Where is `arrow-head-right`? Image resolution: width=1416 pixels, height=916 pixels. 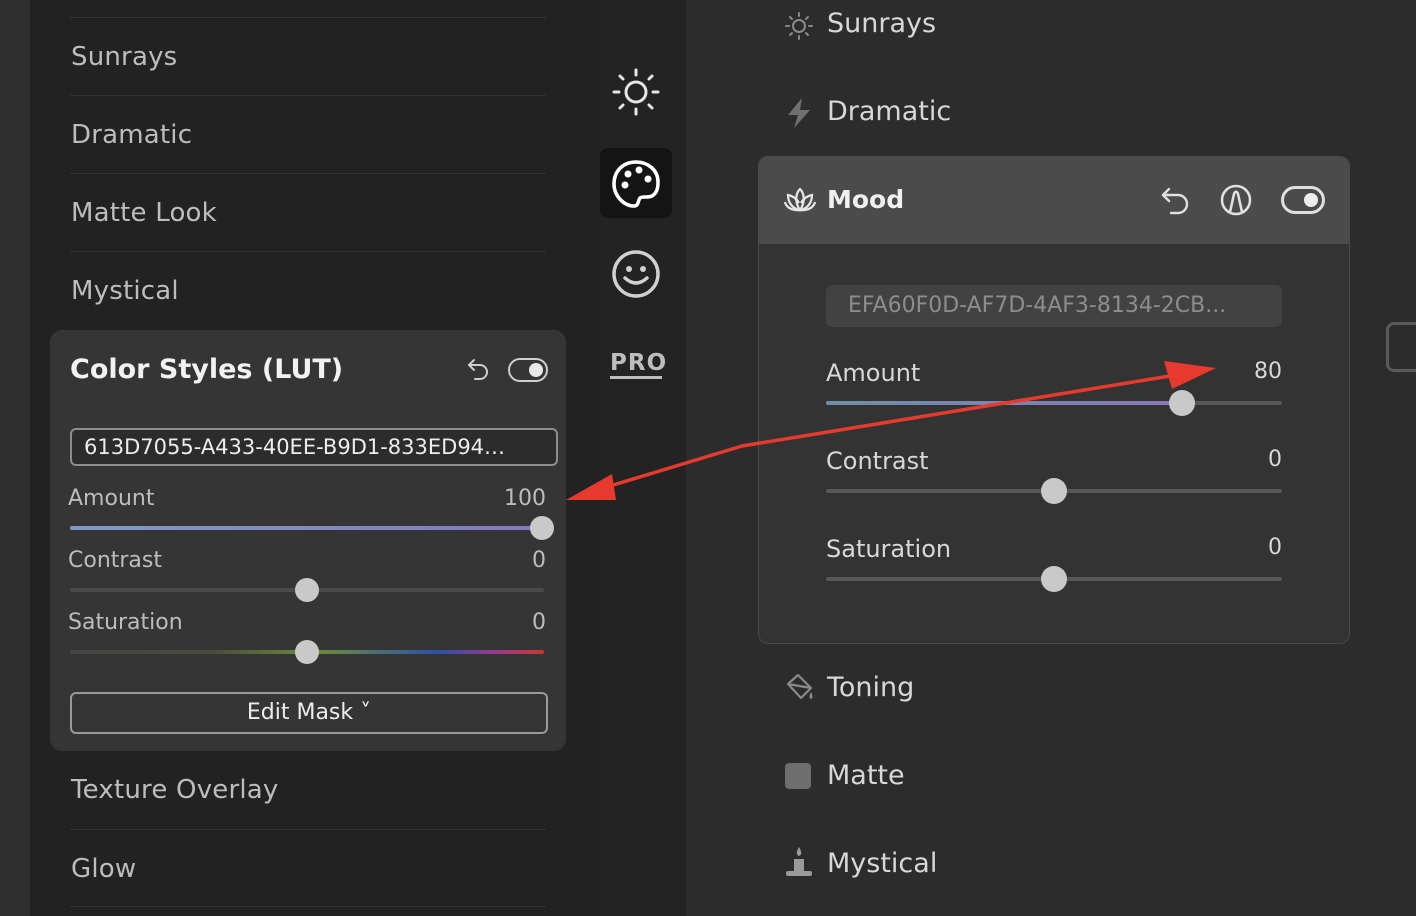
arrow-head-right is located at coordinates (1190, 375).